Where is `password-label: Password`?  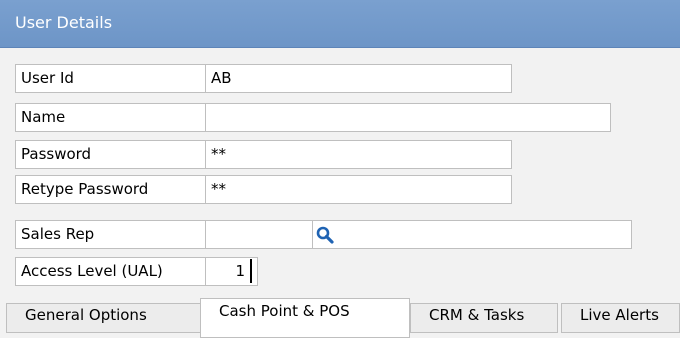 password-label: Password is located at coordinates (110, 154).